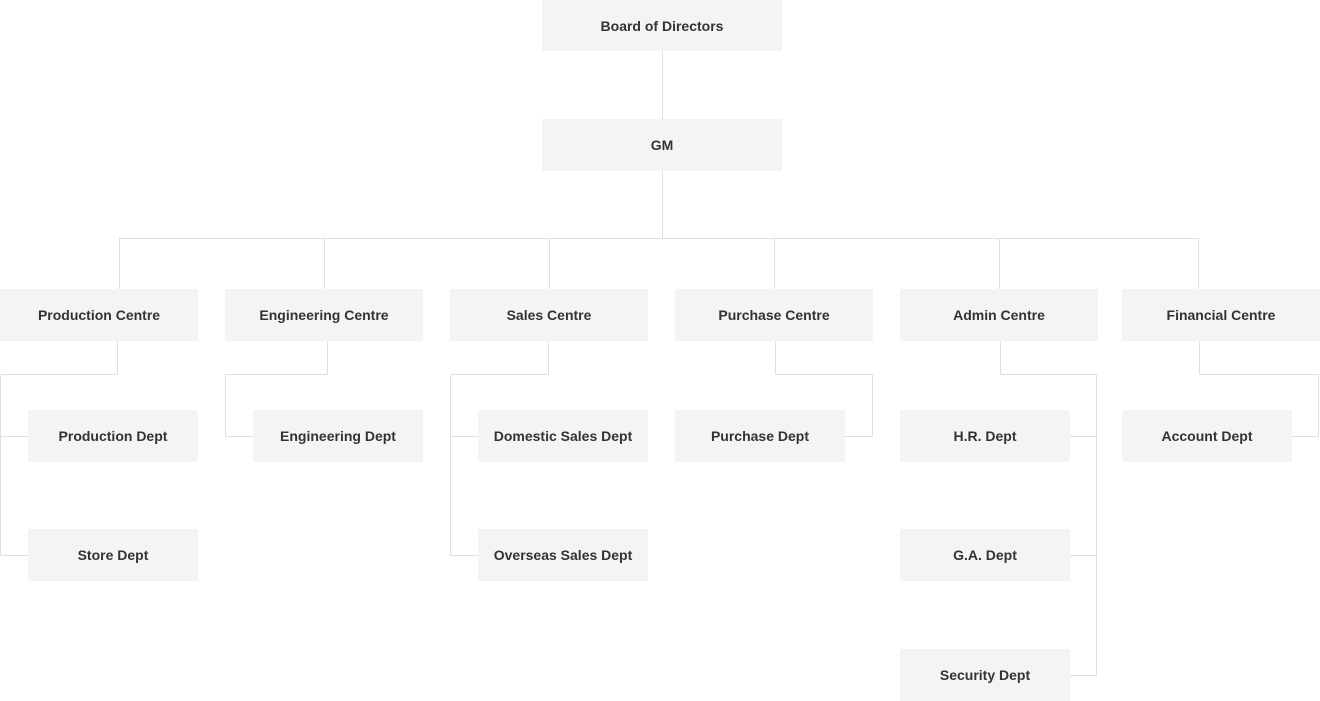  Describe the element at coordinates (662, 145) in the screenshot. I see `node-gm: GM` at that location.